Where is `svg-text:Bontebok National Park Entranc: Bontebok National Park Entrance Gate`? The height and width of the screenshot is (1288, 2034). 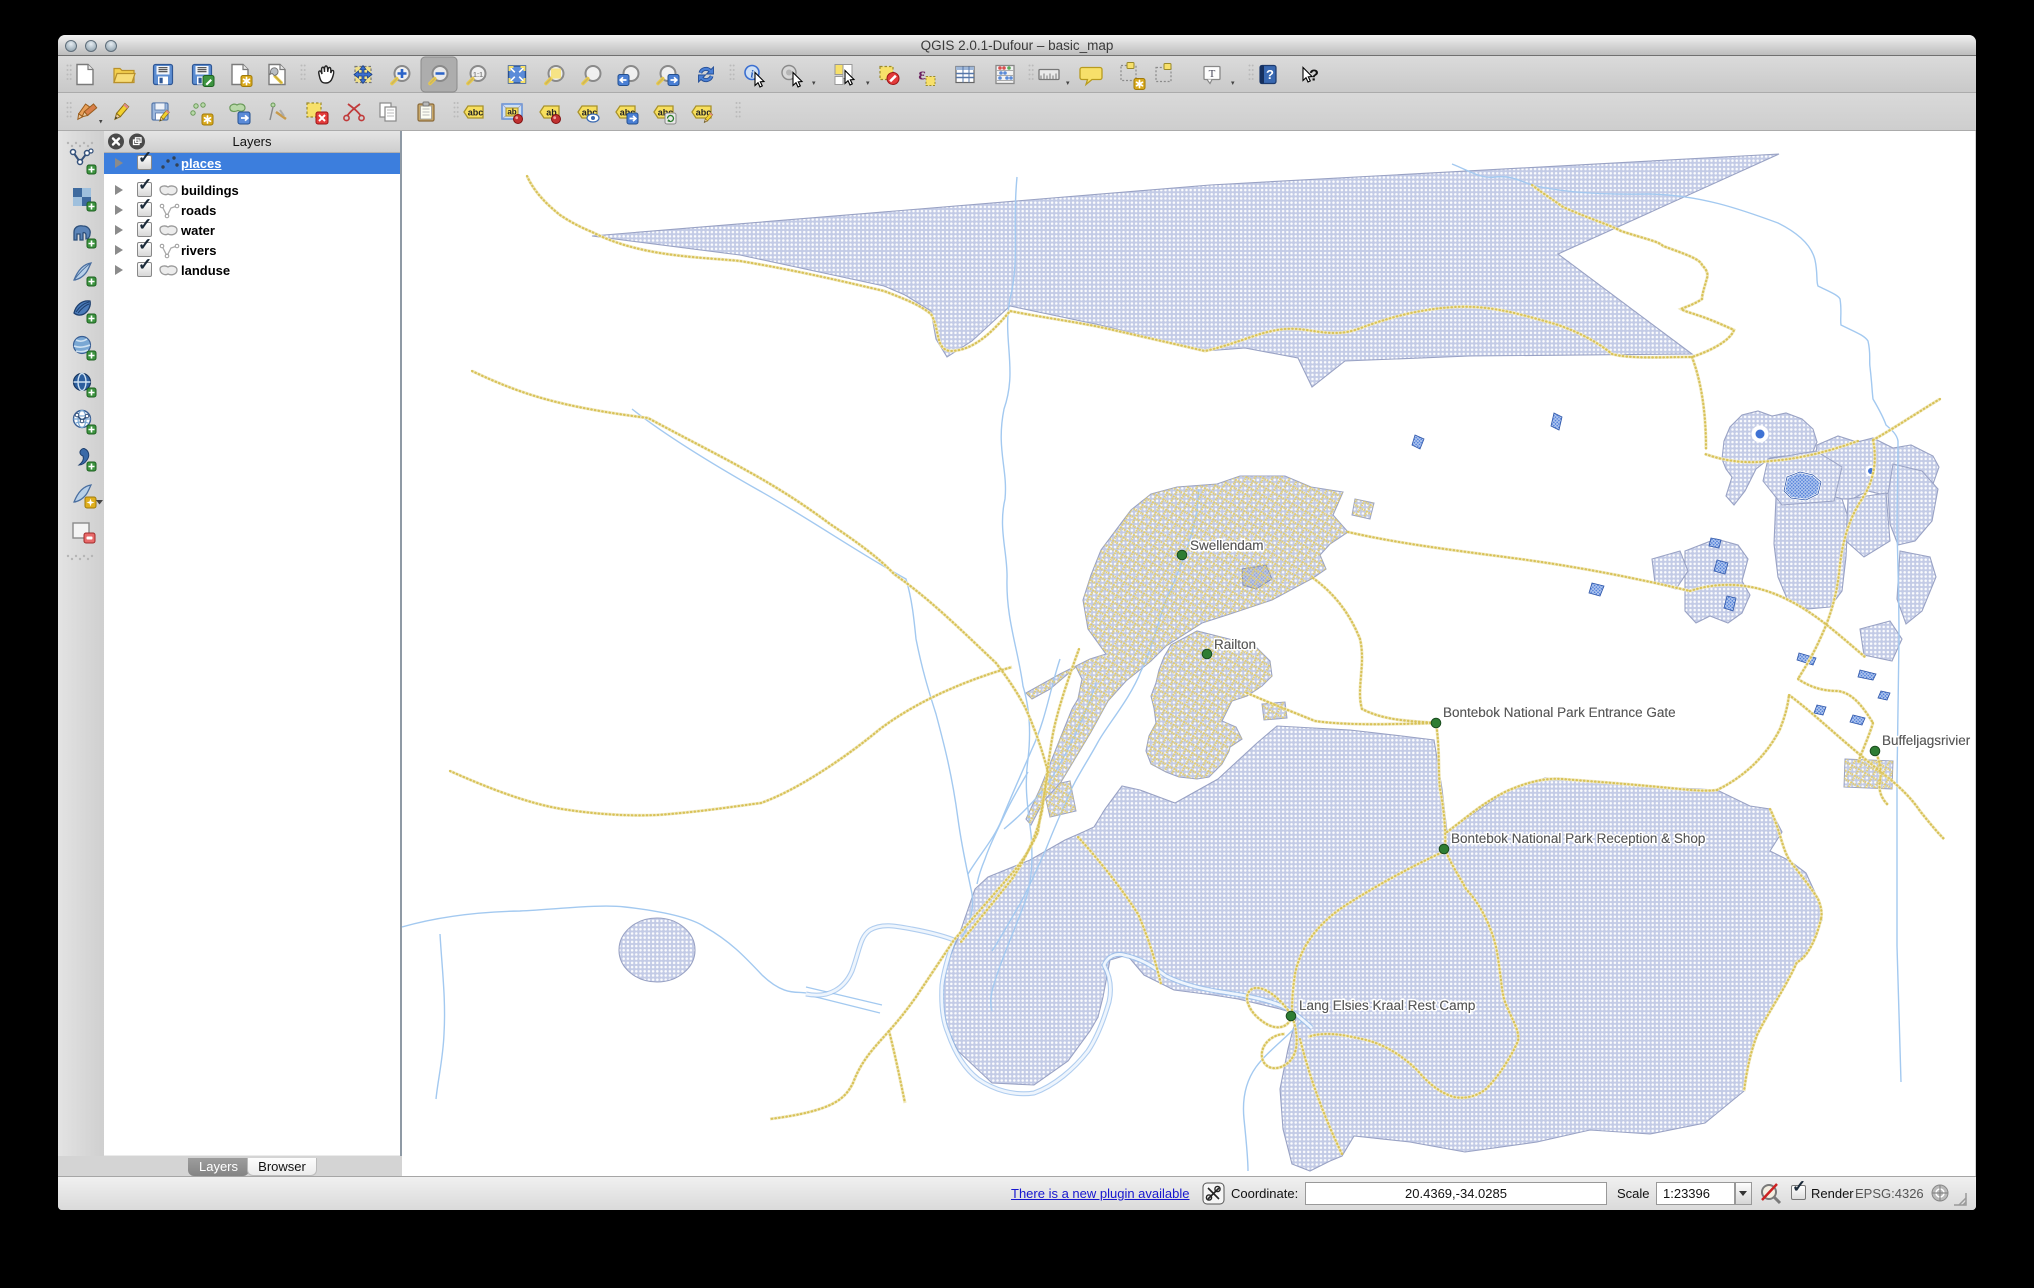 svg-text:Bontebok National Park Entranc: Bontebok National Park Entrance Gate is located at coordinates (1559, 712).